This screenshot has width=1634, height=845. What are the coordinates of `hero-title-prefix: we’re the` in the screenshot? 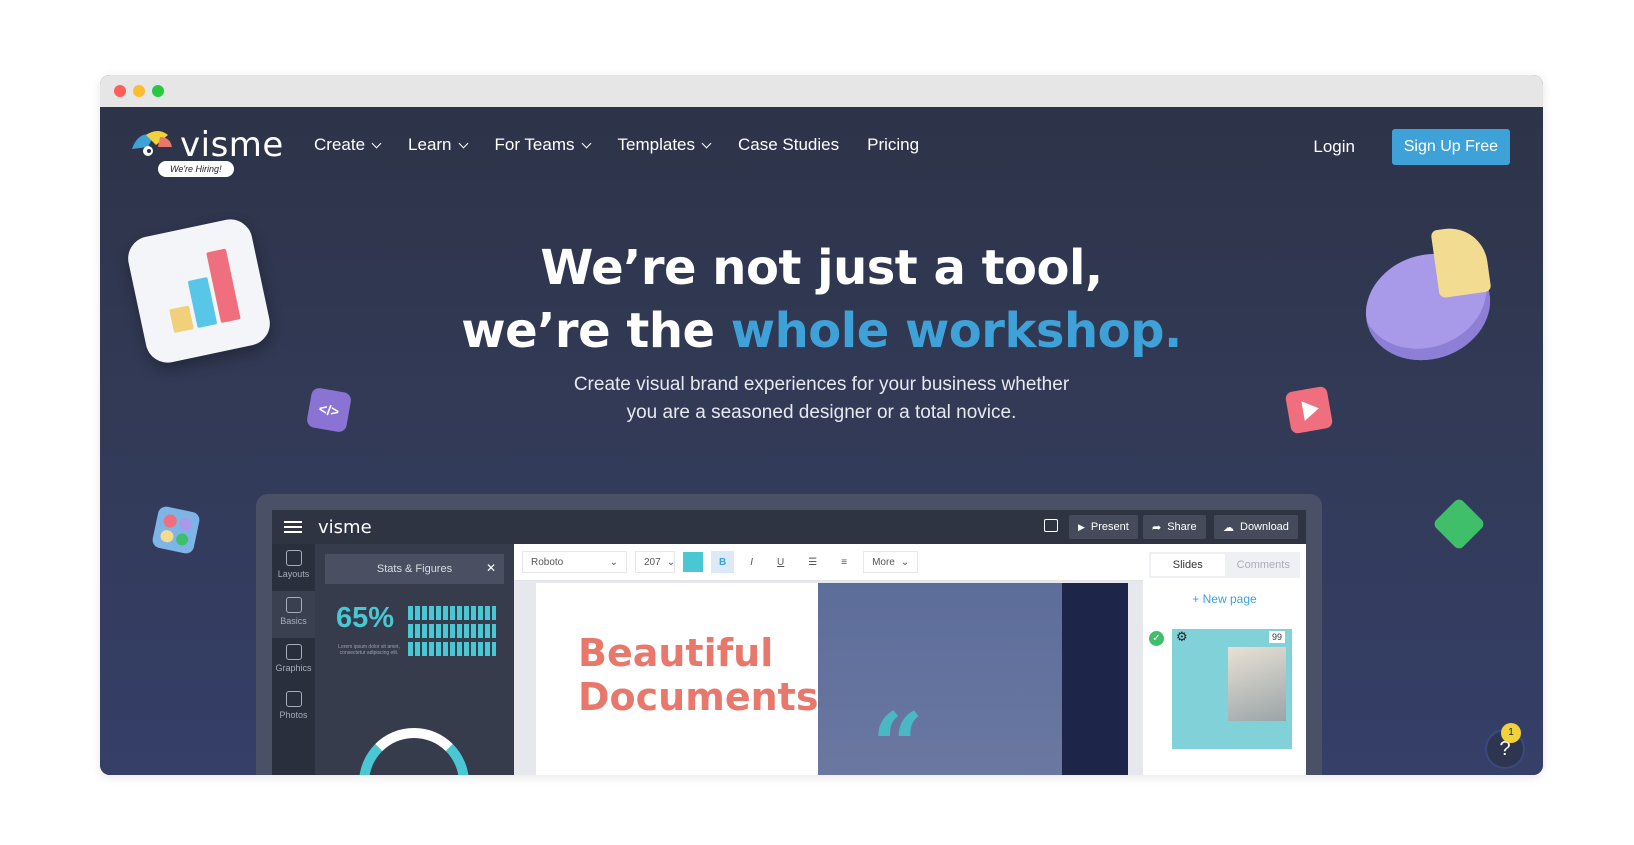 It's located at (596, 331).